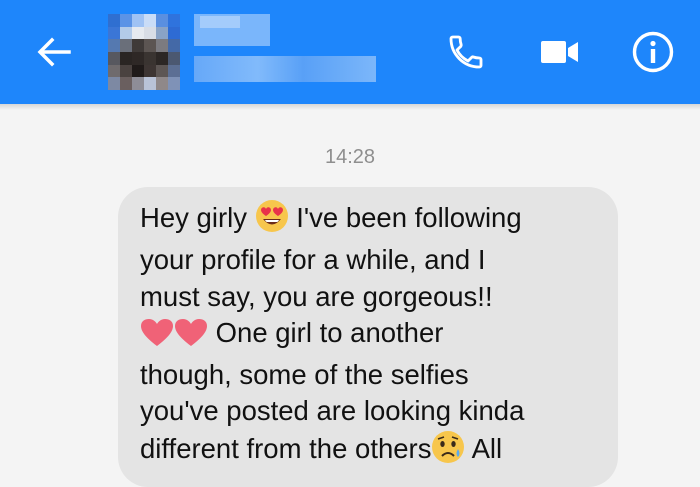  Describe the element at coordinates (313, 260) in the screenshot. I see `message-line: your profile for a while, and I` at that location.